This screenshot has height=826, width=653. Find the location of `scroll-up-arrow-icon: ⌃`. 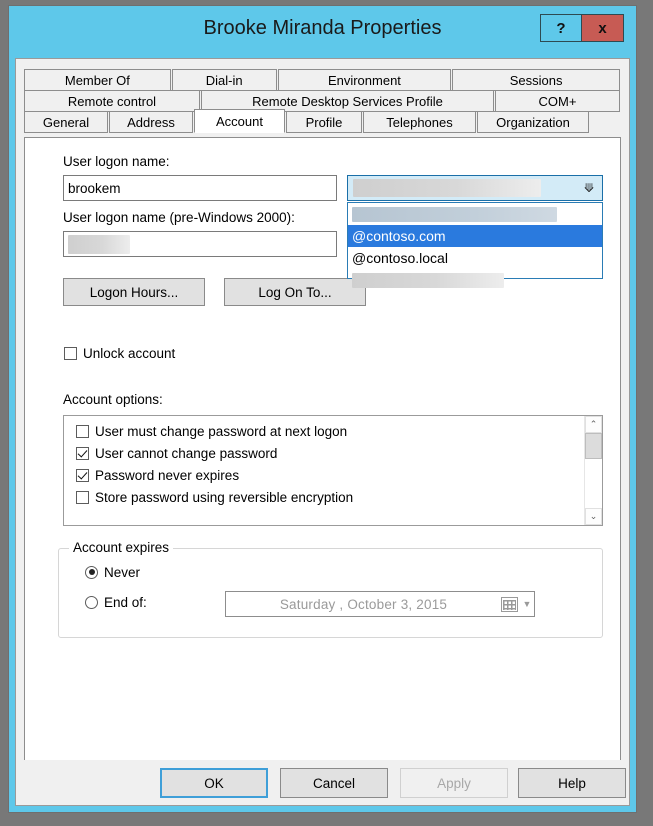

scroll-up-arrow-icon: ⌃ is located at coordinates (593, 424).